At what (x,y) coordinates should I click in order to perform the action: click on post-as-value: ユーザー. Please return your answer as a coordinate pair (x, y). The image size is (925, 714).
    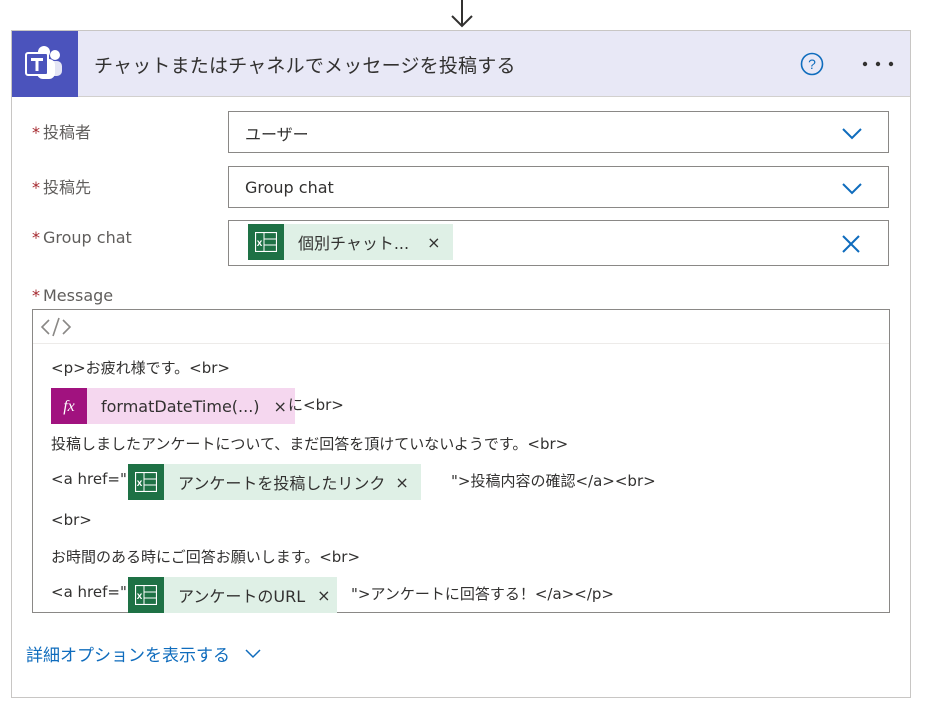
    Looking at the image, I should click on (277, 134).